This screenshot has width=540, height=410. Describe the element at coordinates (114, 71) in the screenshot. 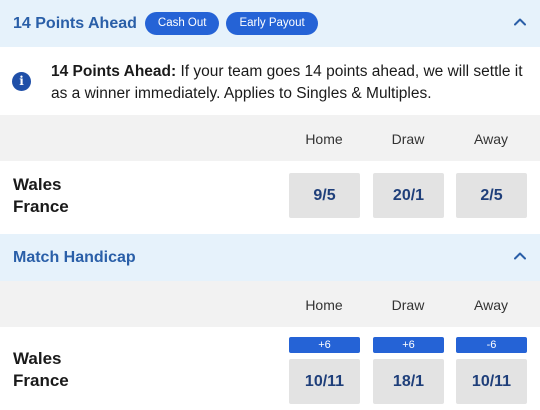

I see `info-text-bold: 14 Points Ahead:` at that location.